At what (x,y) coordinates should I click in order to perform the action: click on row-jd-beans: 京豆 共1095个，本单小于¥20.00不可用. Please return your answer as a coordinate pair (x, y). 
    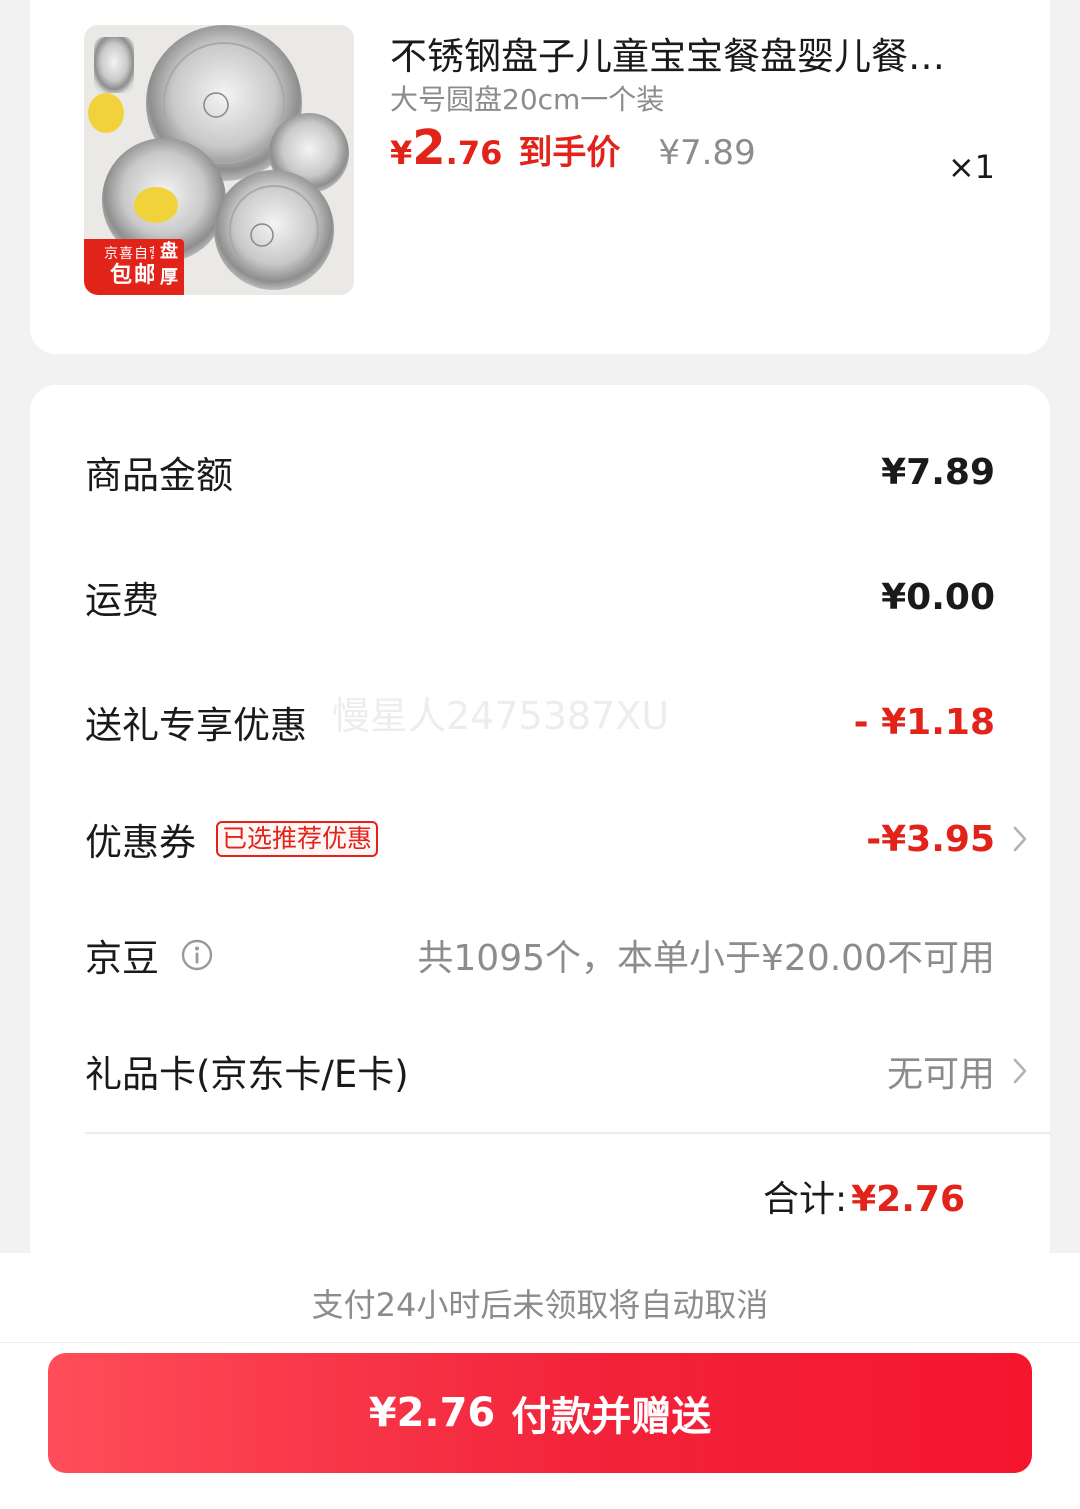
    Looking at the image, I should click on (540, 955).